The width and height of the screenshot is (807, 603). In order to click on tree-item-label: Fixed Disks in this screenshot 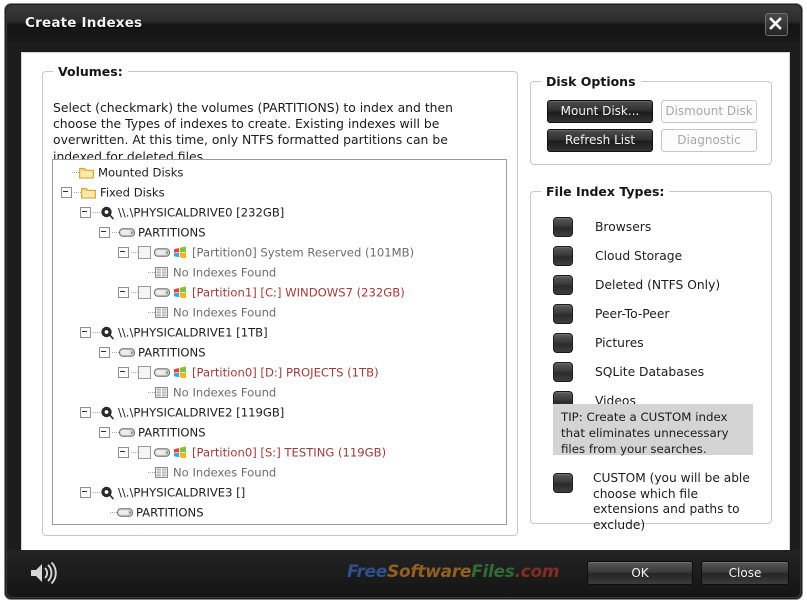, I will do `click(132, 192)`.